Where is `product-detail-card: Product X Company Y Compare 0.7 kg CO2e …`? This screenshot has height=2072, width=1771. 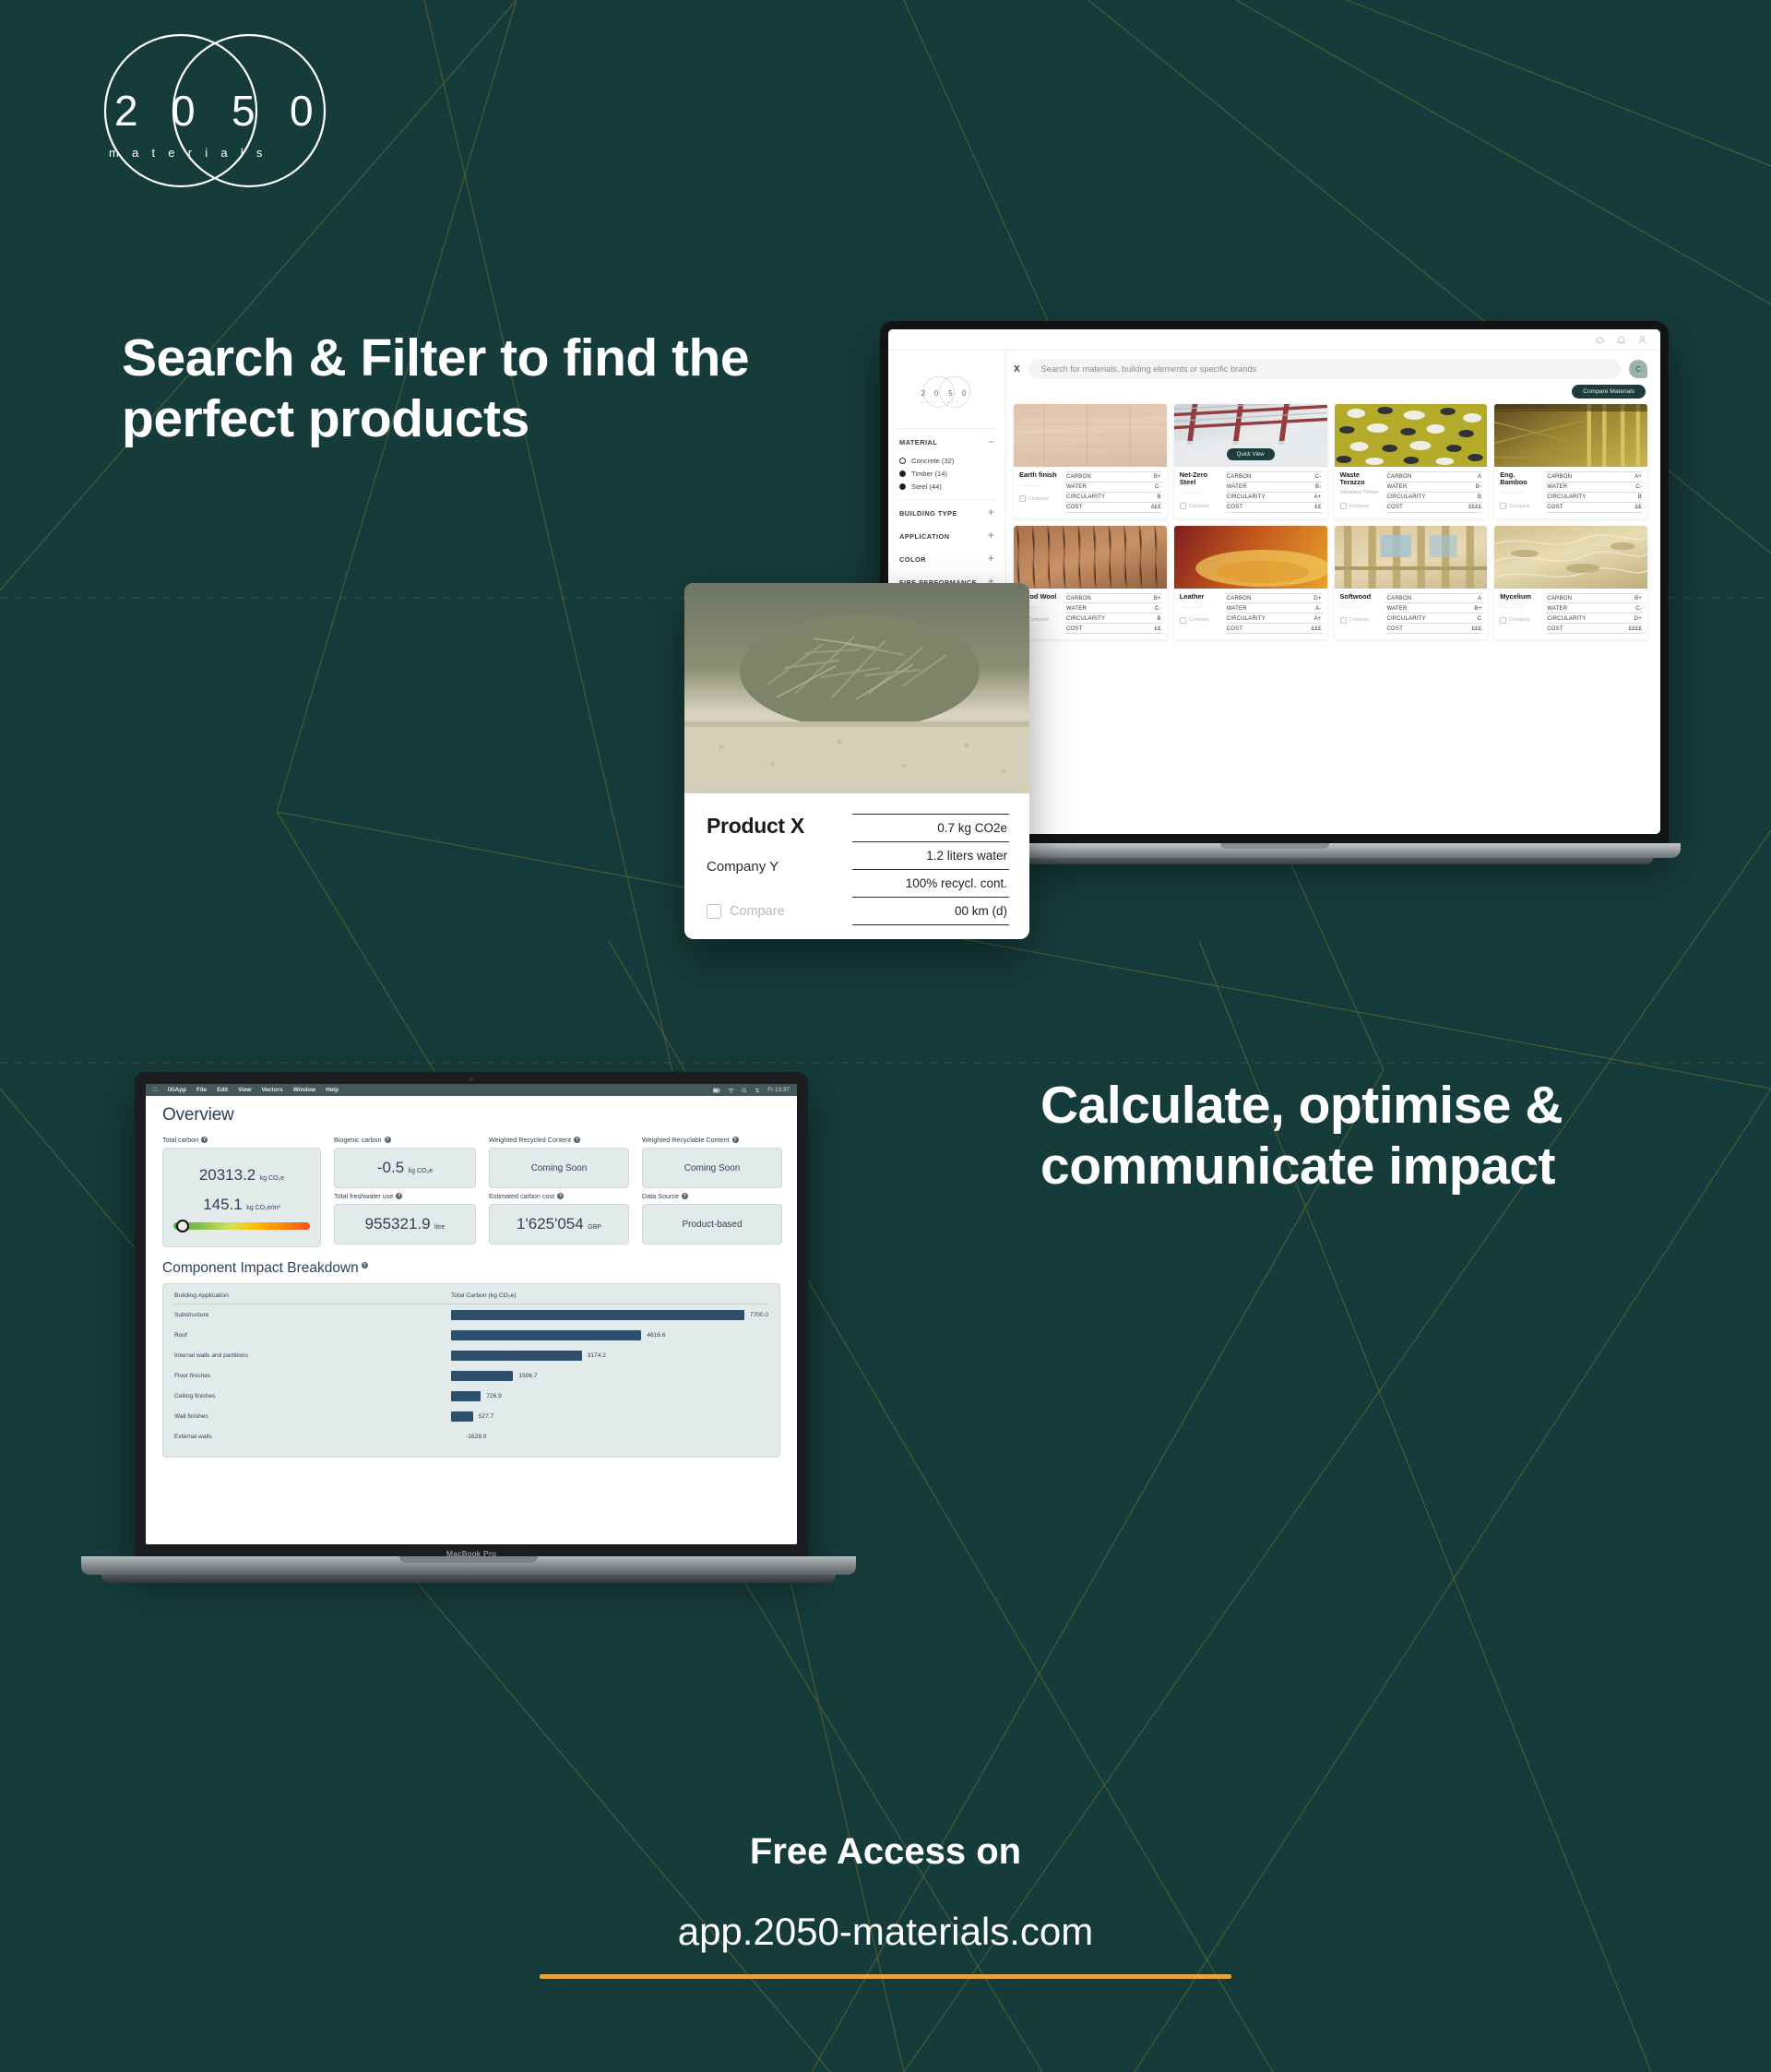
product-detail-card: Product X Company Y Compare 0.7 kg CO2e … is located at coordinates (856, 761).